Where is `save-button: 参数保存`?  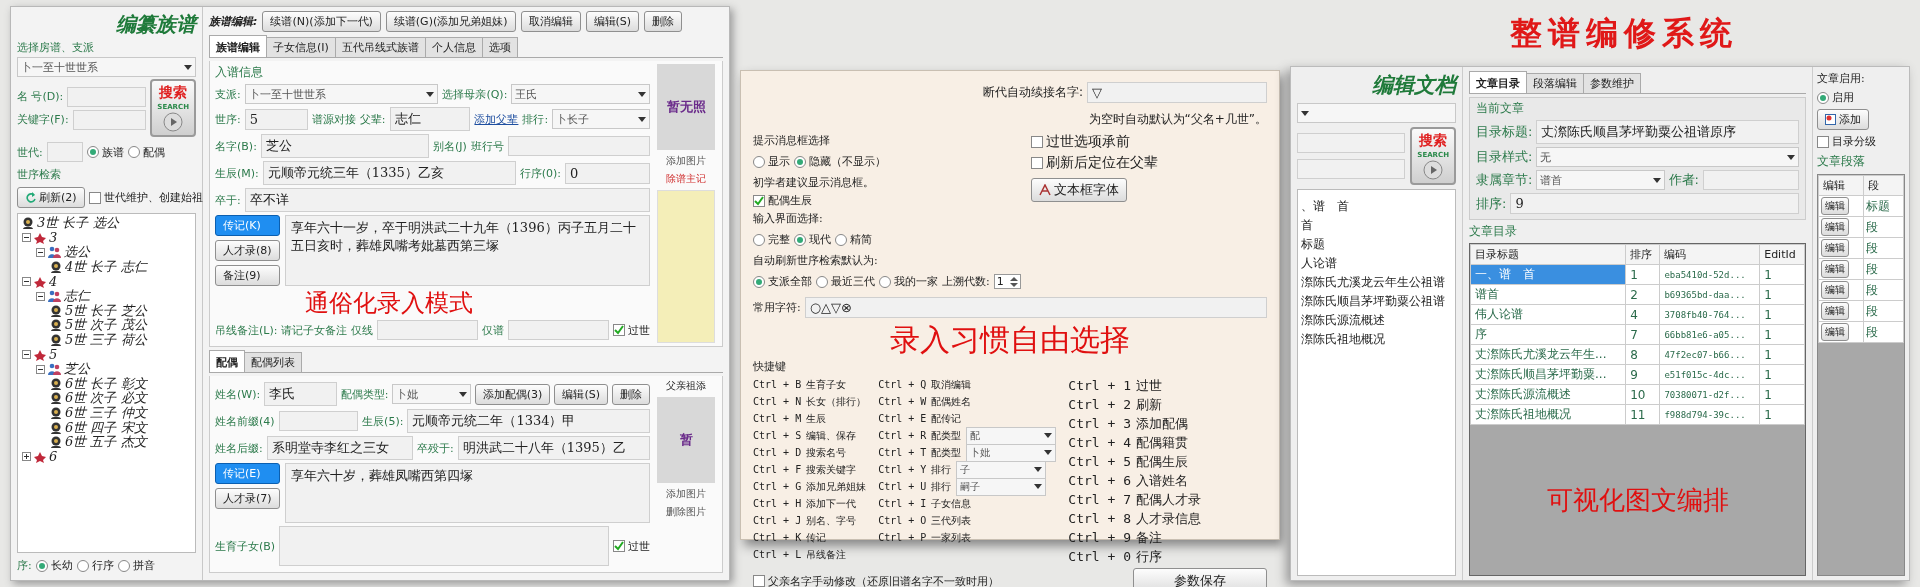 save-button: 参数保存 is located at coordinates (1200, 577).